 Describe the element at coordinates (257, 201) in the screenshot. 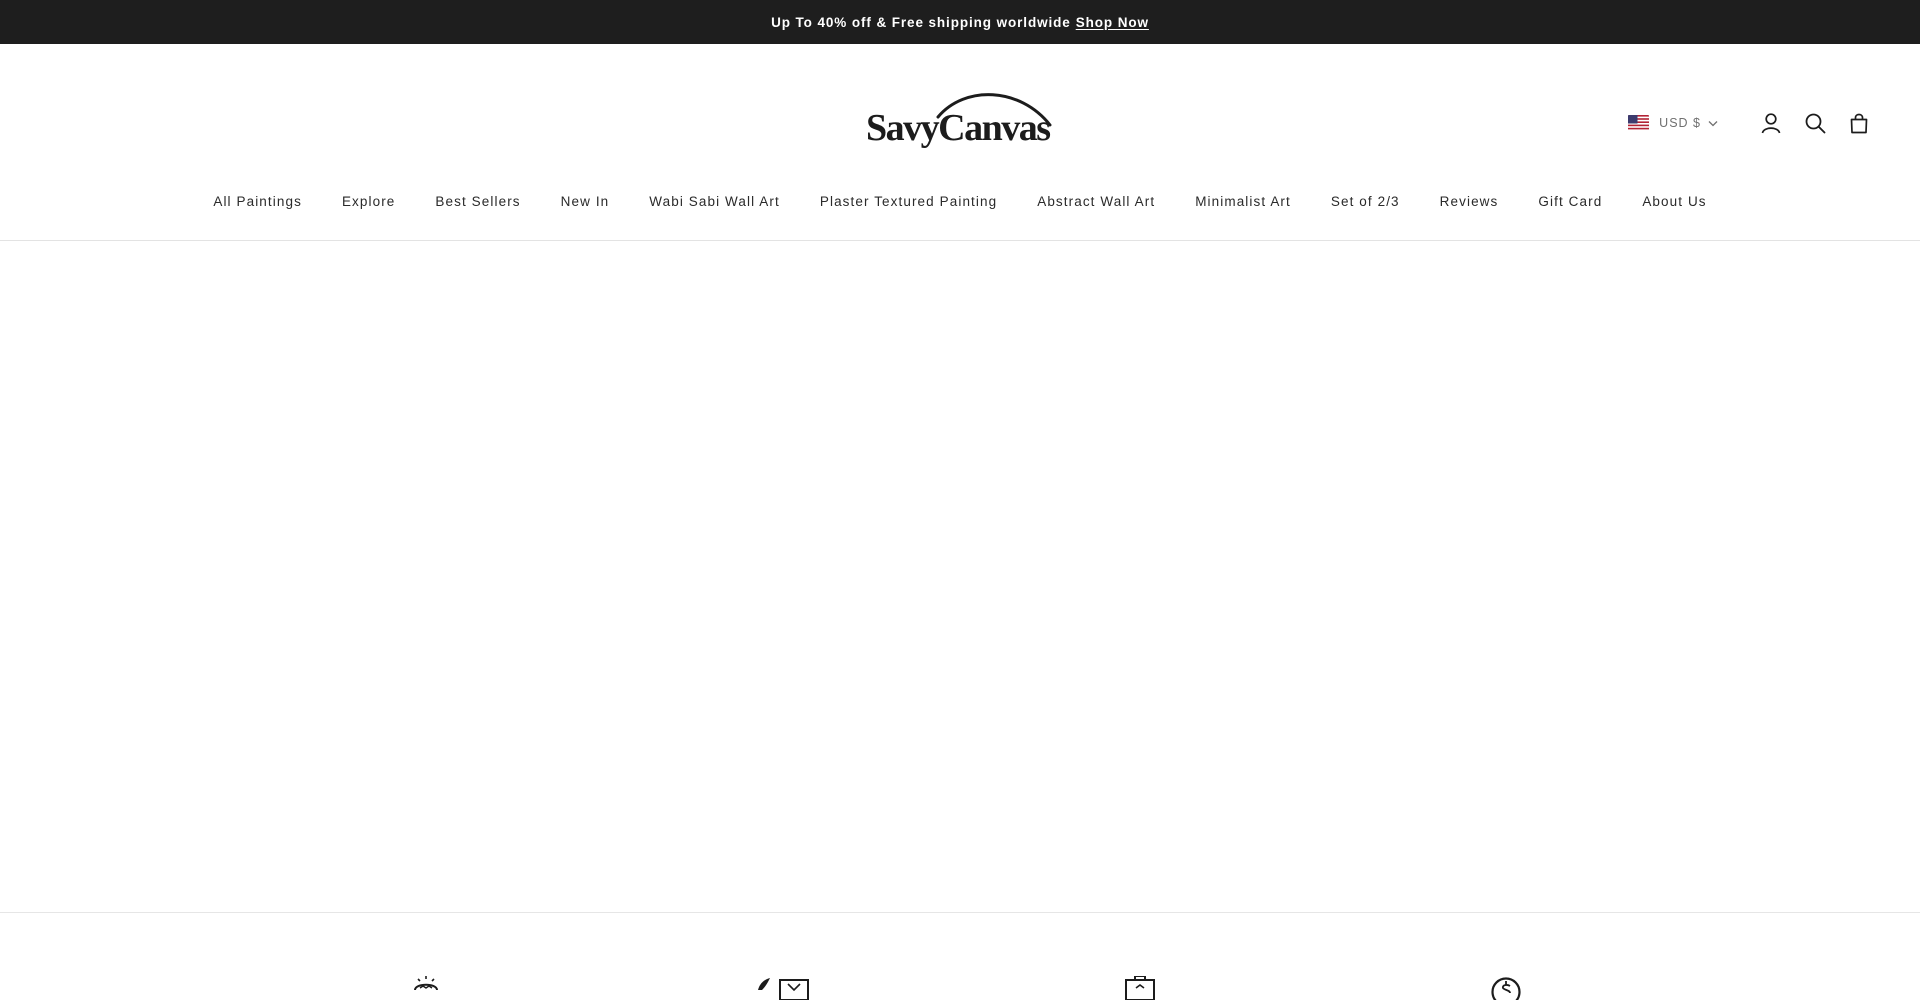

I see `nav-all-paintings: All Paintings` at that location.